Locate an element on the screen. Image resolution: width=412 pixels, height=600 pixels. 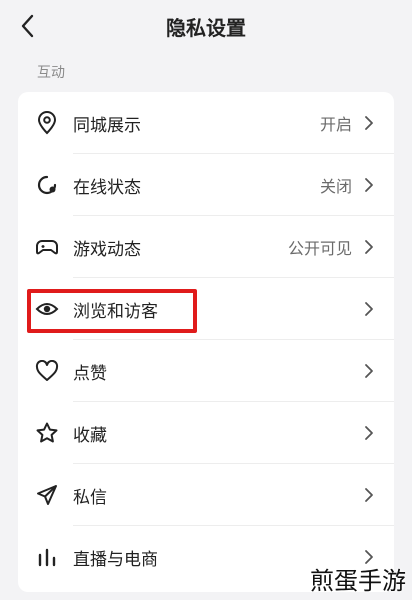
bar-chart-icon is located at coordinates (47, 557).